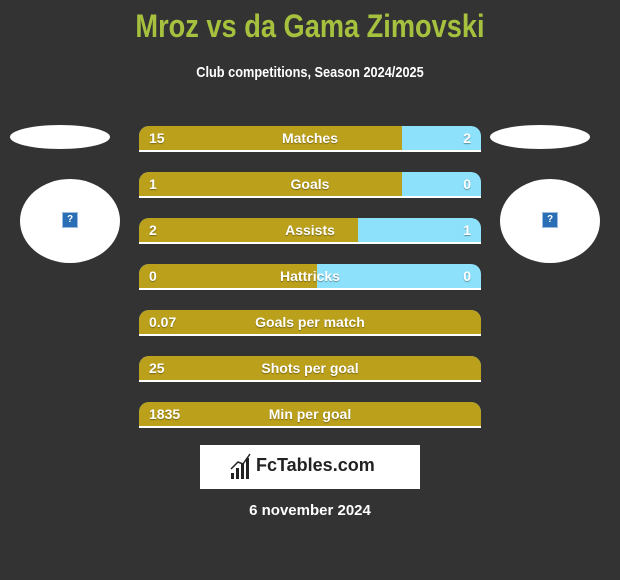  What do you see at coordinates (153, 184) in the screenshot?
I see `left-value: 1` at bounding box center [153, 184].